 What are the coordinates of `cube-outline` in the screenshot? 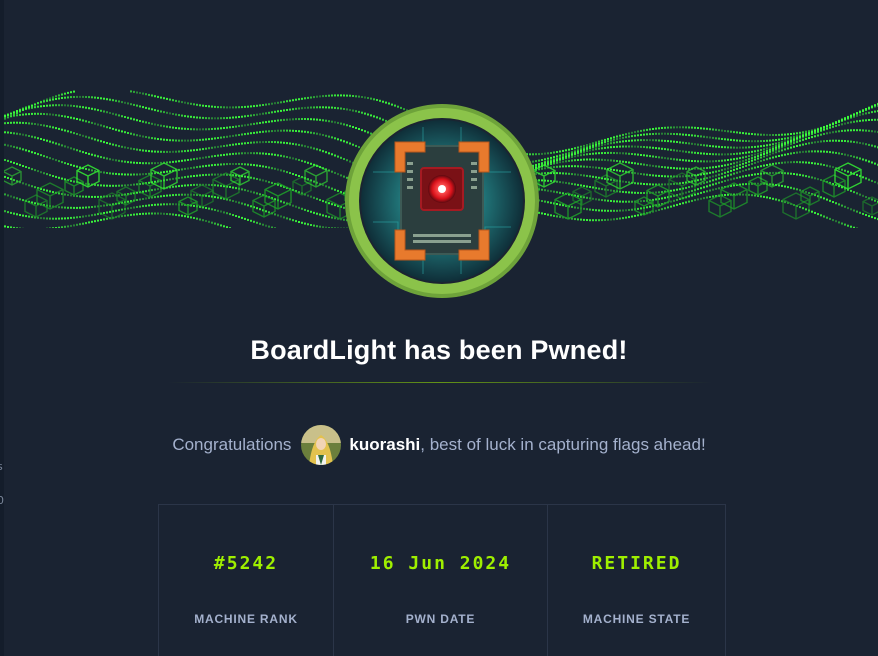 It's located at (848, 176).